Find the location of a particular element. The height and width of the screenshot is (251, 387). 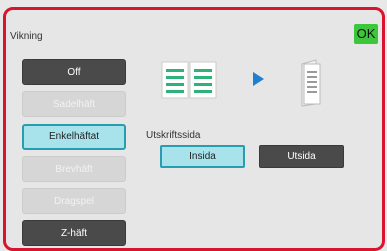

ok-button: OK is located at coordinates (366, 34).